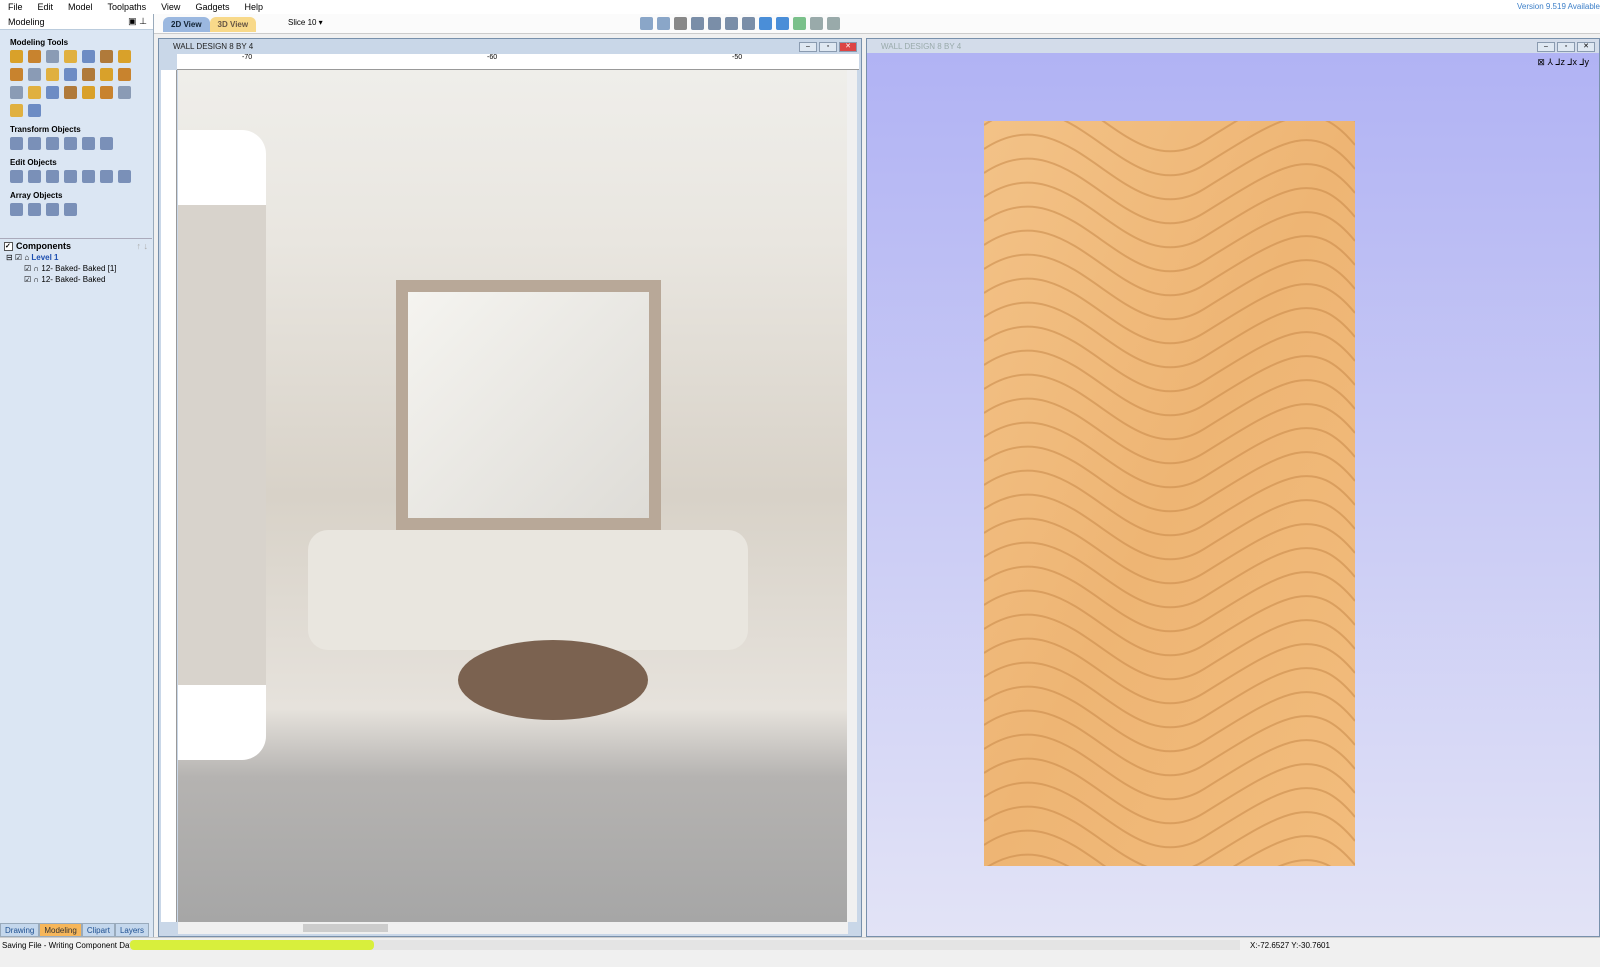  I want to click on components-checkbox: ✓, so click(8, 246).